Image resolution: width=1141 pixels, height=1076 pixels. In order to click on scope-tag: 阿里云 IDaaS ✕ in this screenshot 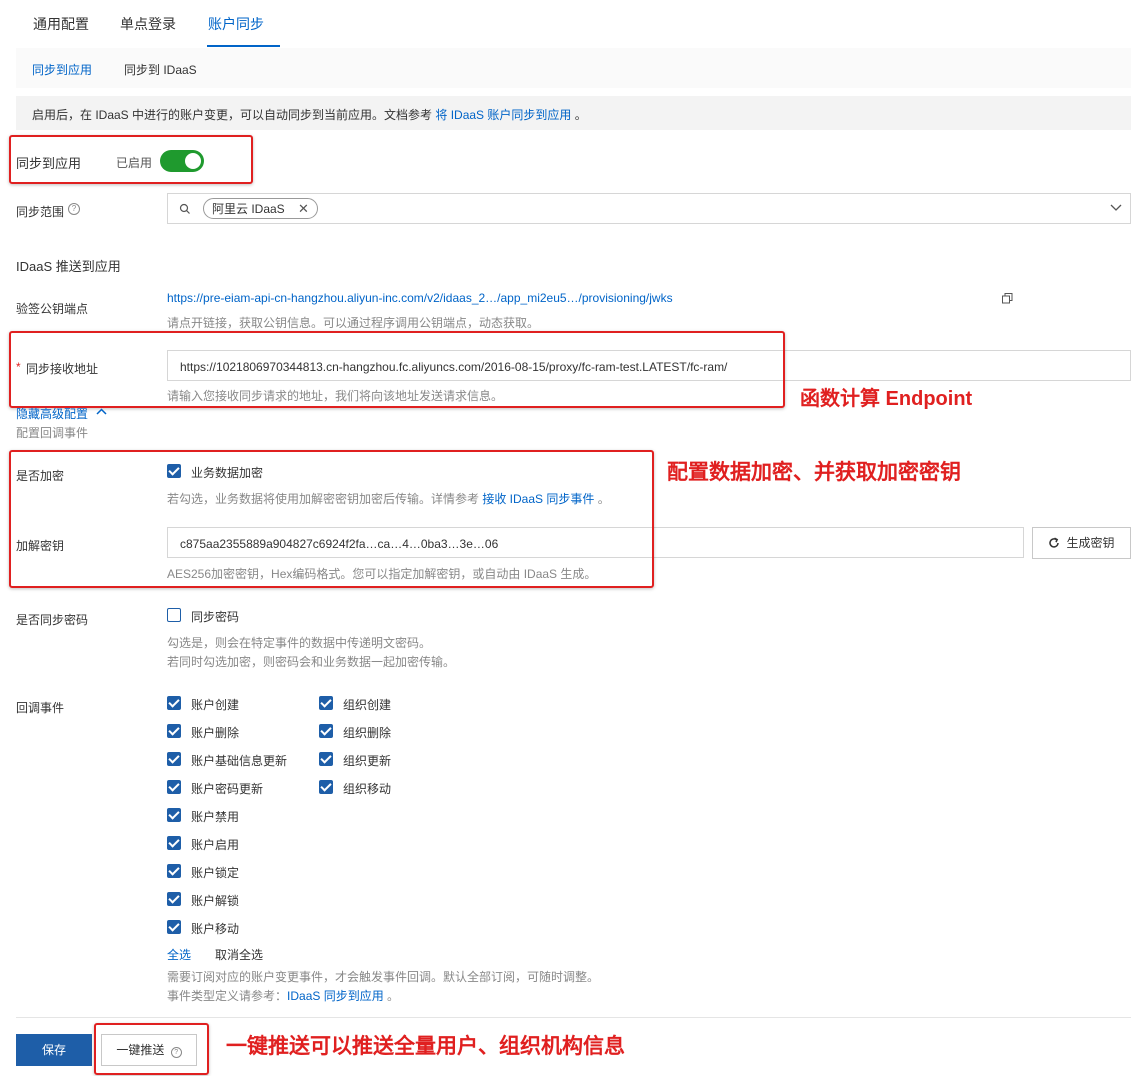, I will do `click(260, 208)`.